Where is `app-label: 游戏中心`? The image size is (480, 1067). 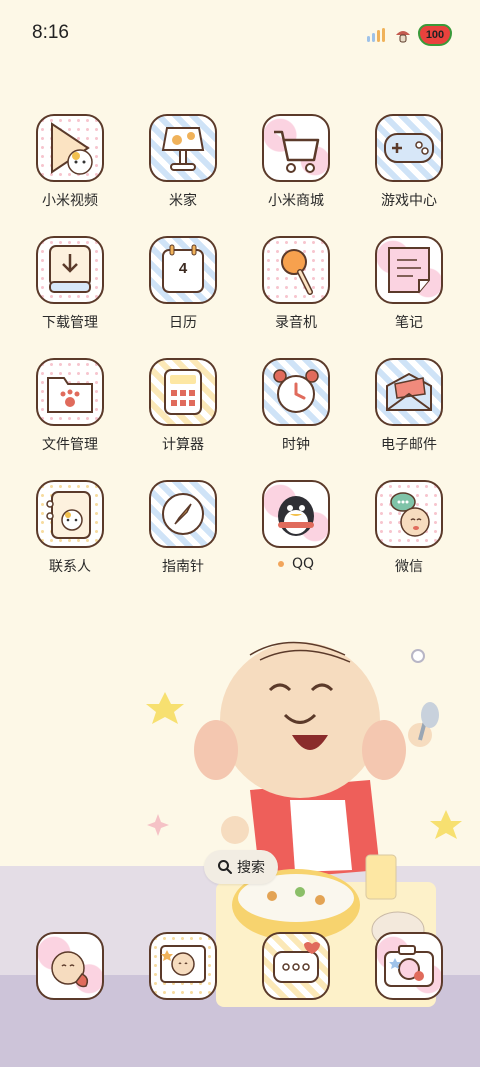
app-label: 游戏中心 is located at coordinates (409, 201).